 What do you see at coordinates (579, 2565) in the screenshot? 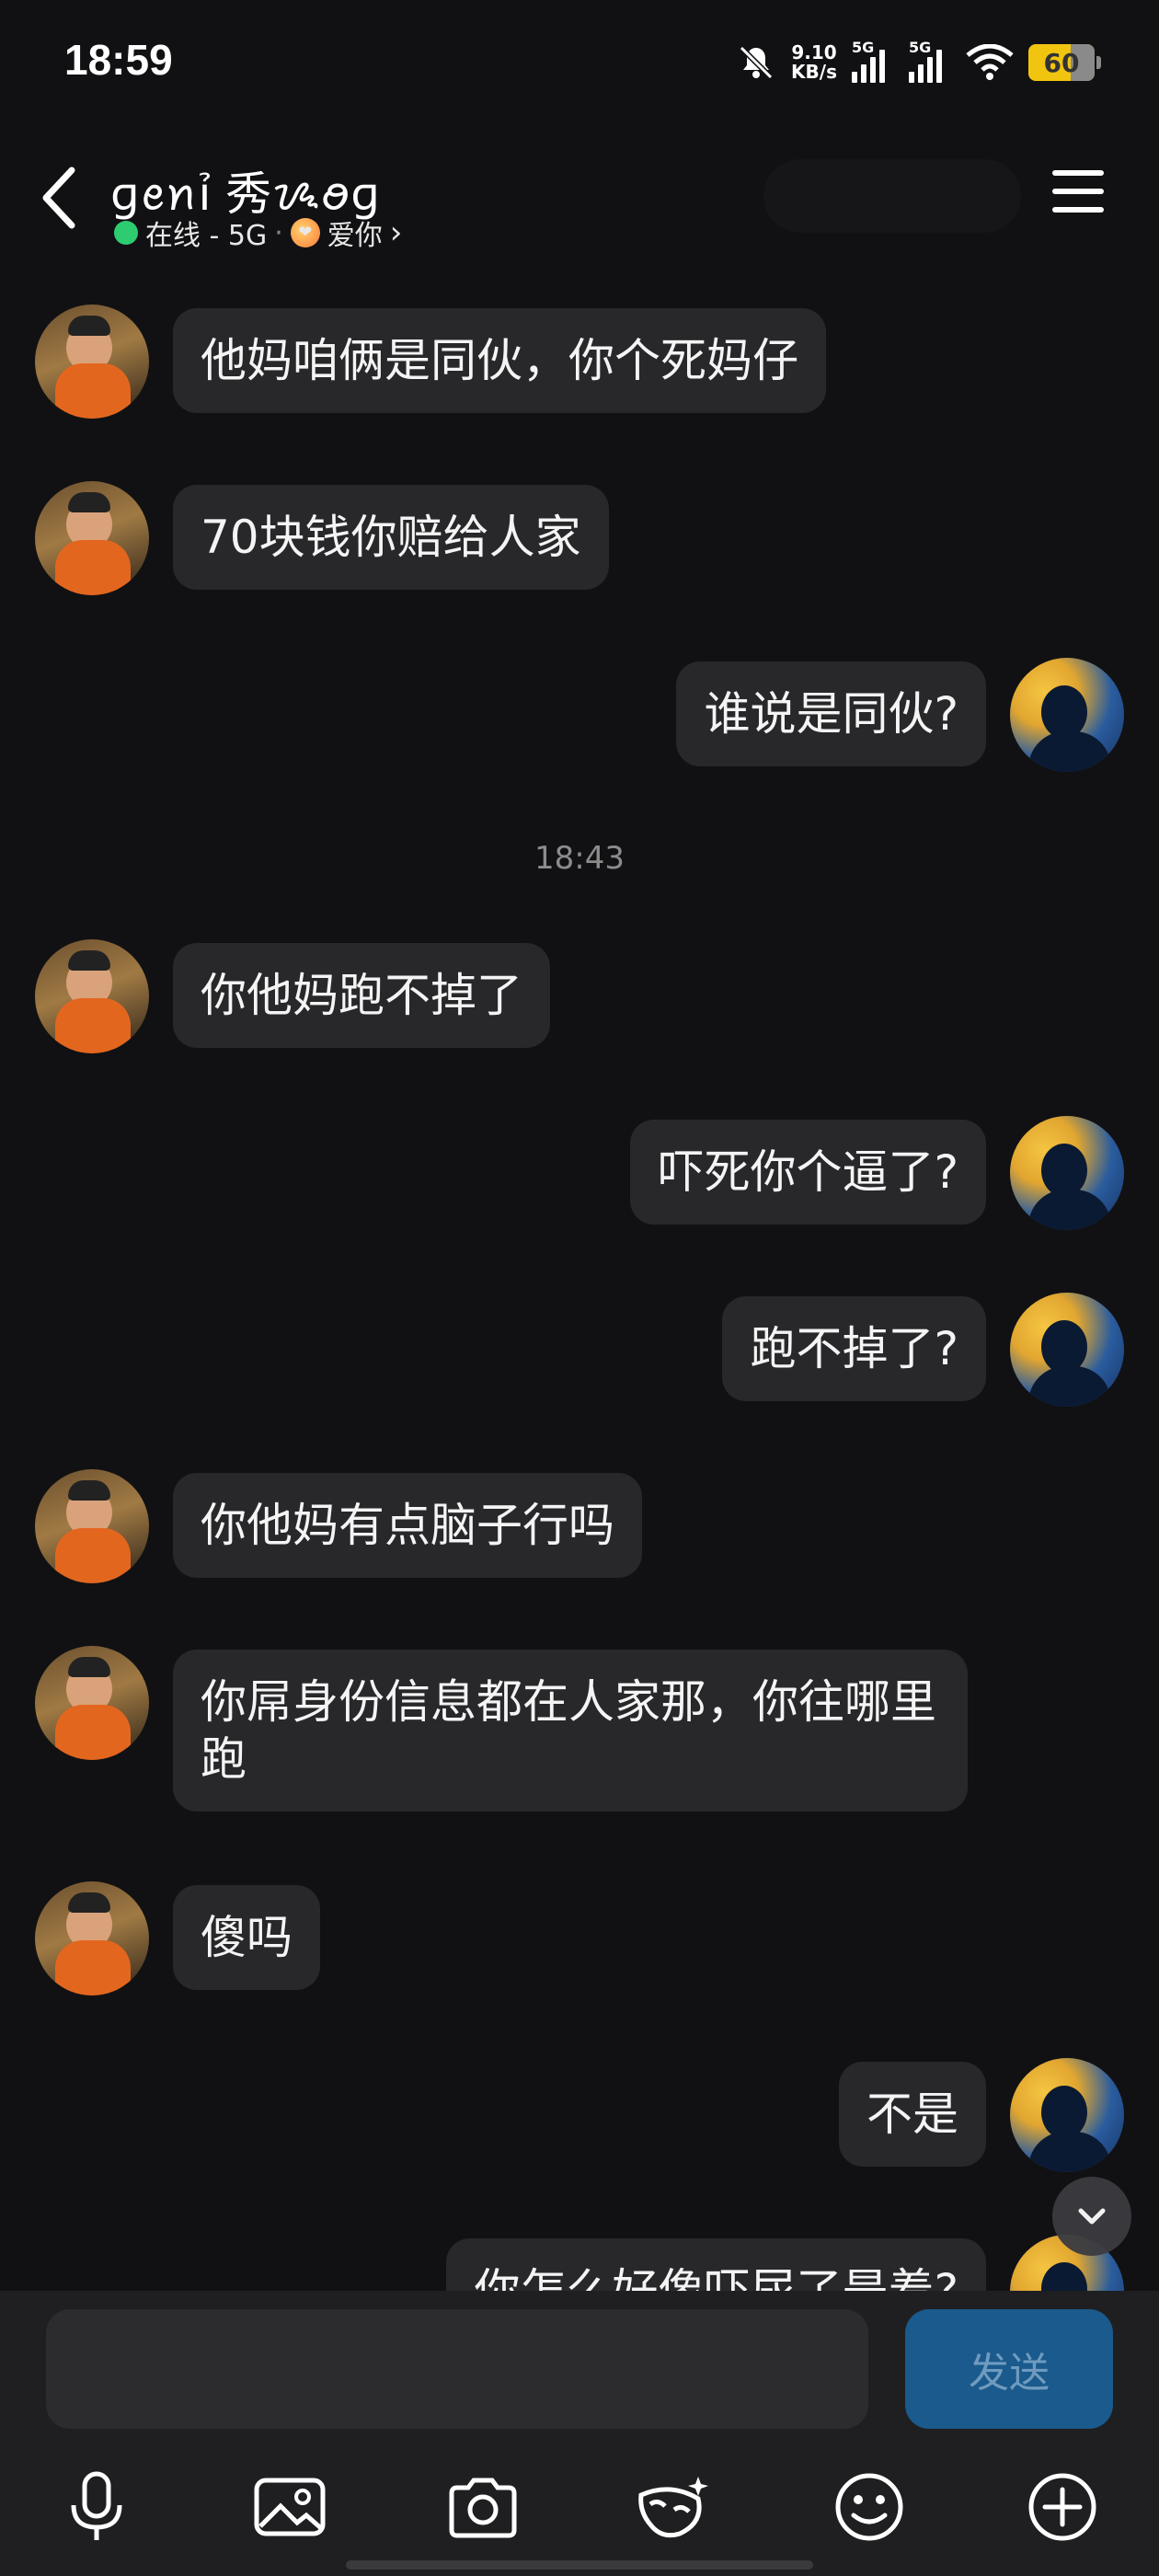
I see `home-indicator` at bounding box center [579, 2565].